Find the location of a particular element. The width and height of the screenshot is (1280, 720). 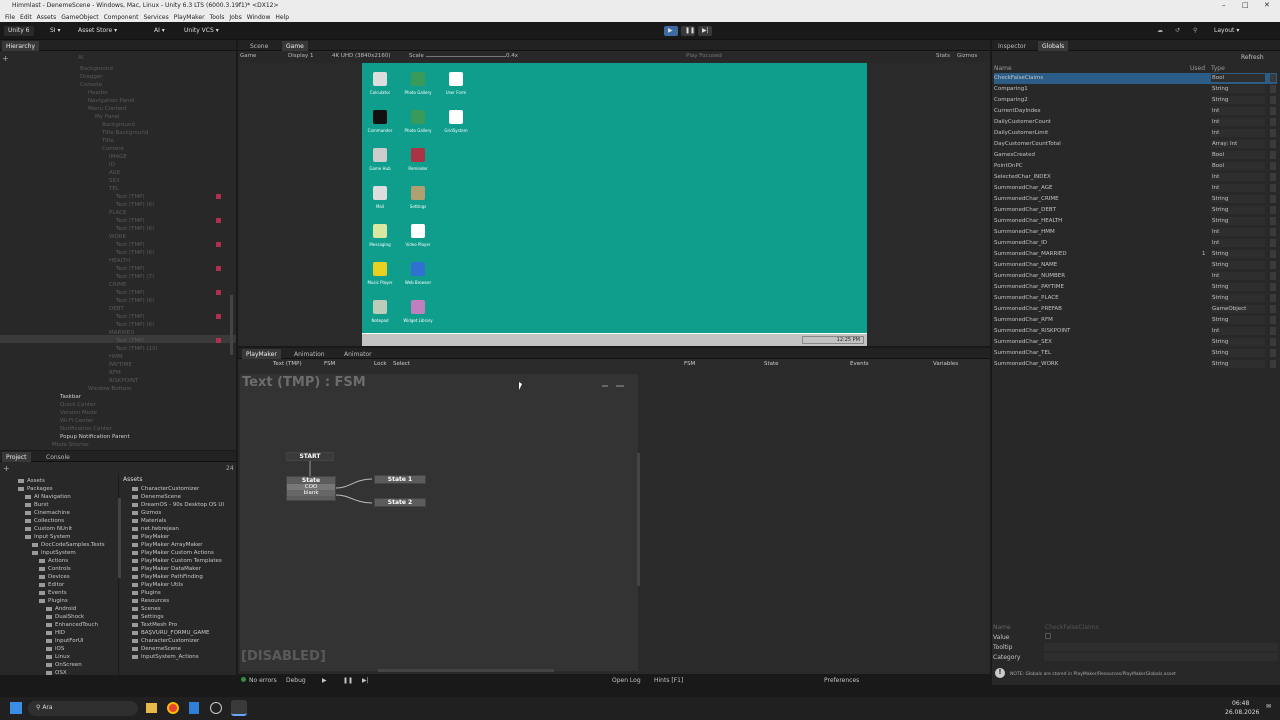

event-blank: blank is located at coordinates (311, 493).